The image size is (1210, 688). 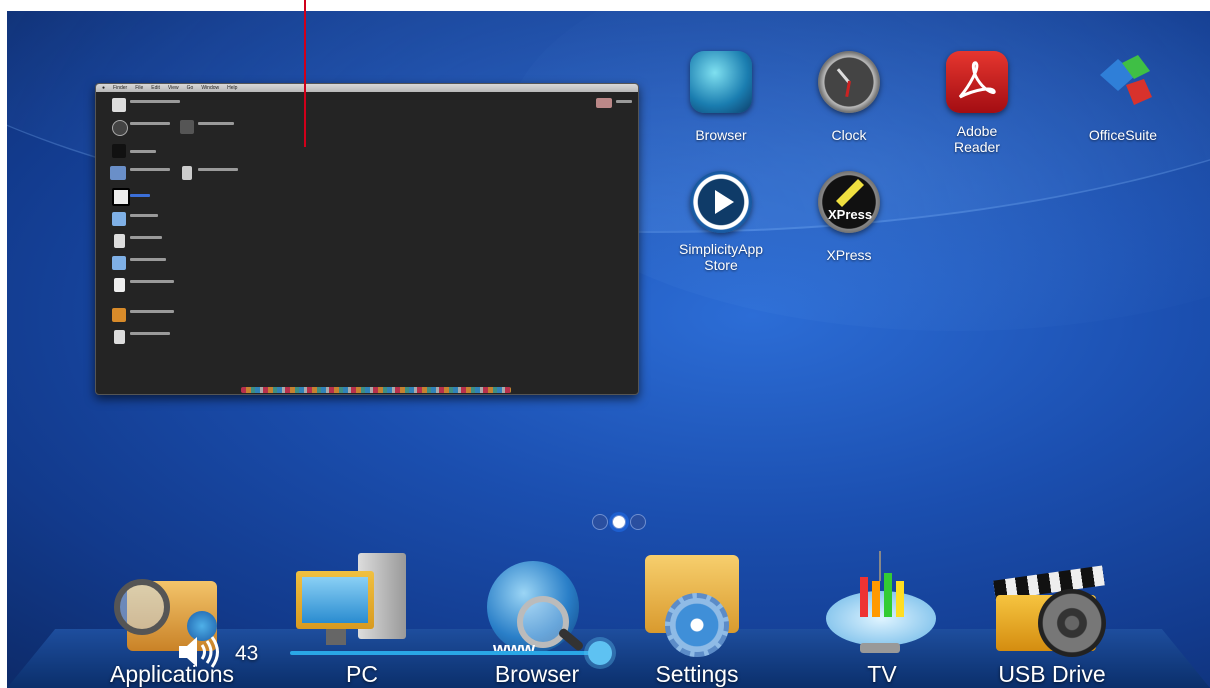 I want to click on volume-slider-thumb, so click(x=600, y=653).